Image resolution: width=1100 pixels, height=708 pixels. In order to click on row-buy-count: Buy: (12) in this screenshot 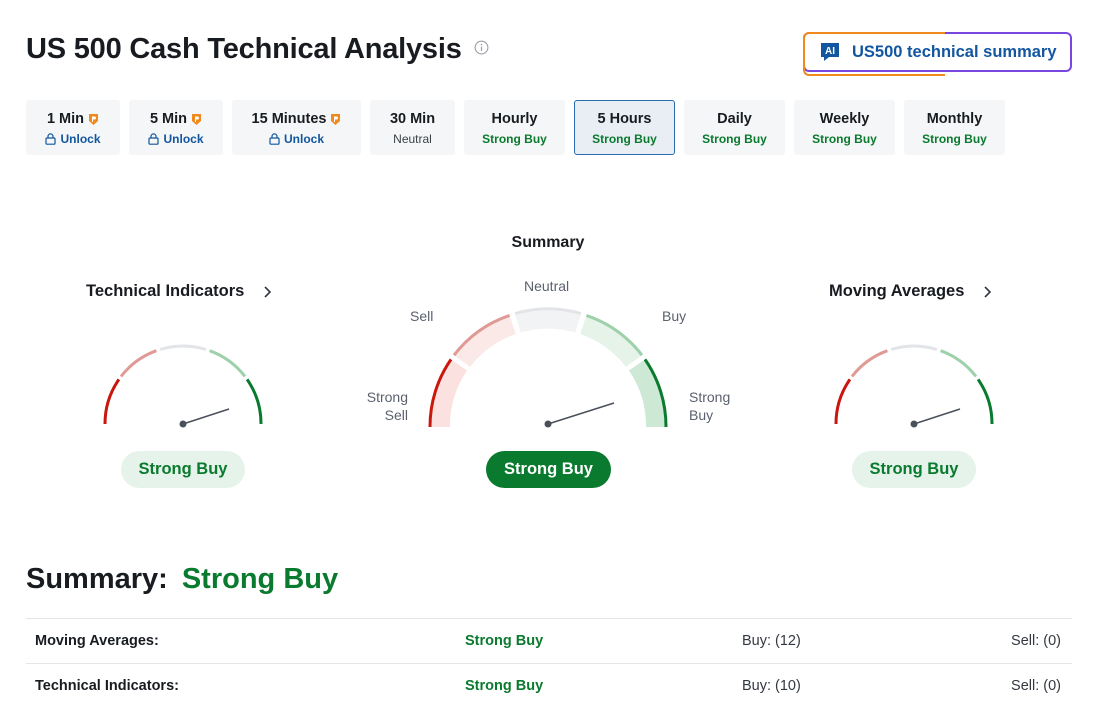, I will do `click(771, 641)`.